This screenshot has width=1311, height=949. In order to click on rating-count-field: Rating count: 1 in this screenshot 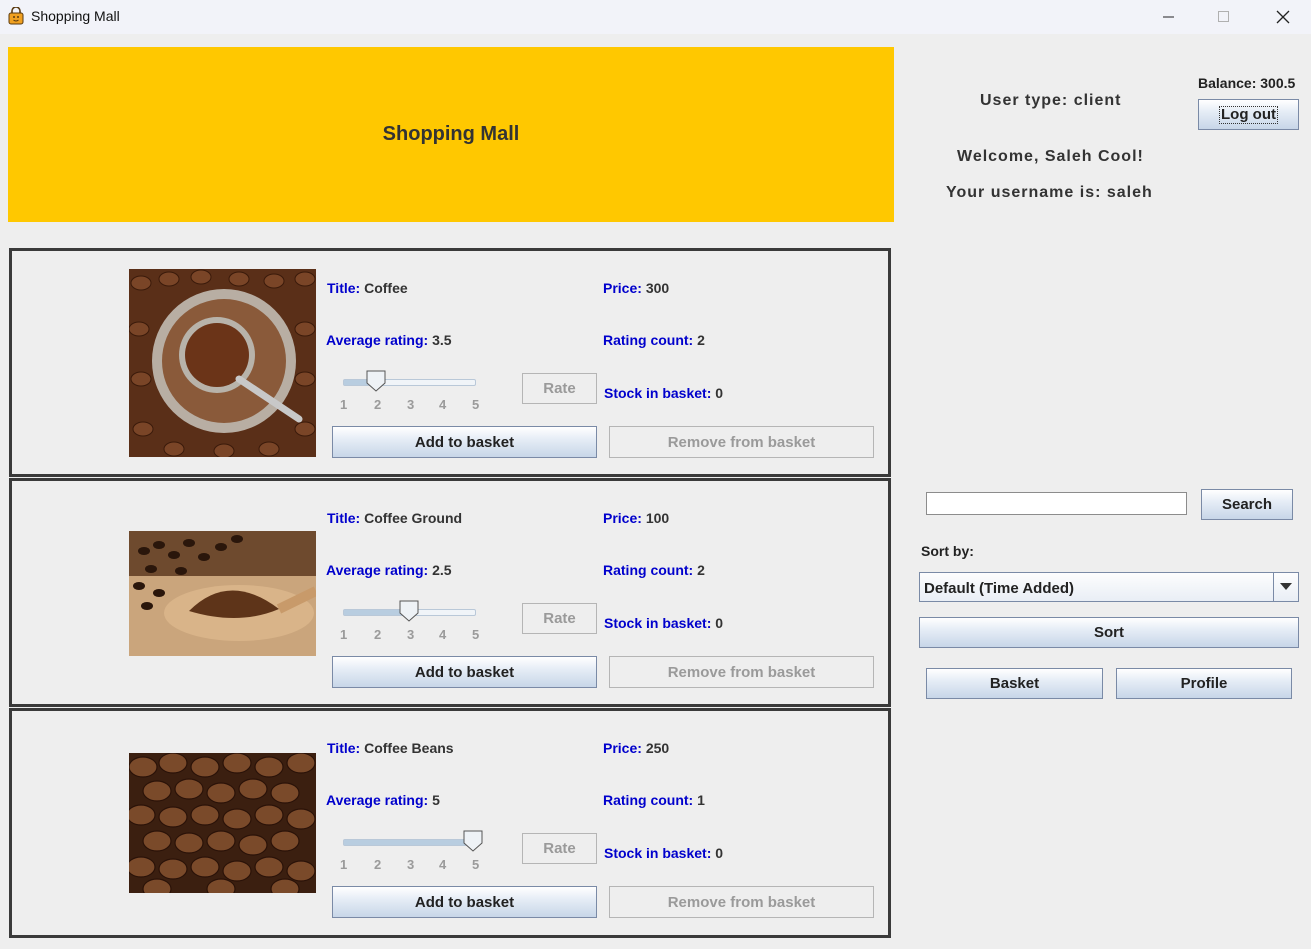, I will do `click(654, 800)`.